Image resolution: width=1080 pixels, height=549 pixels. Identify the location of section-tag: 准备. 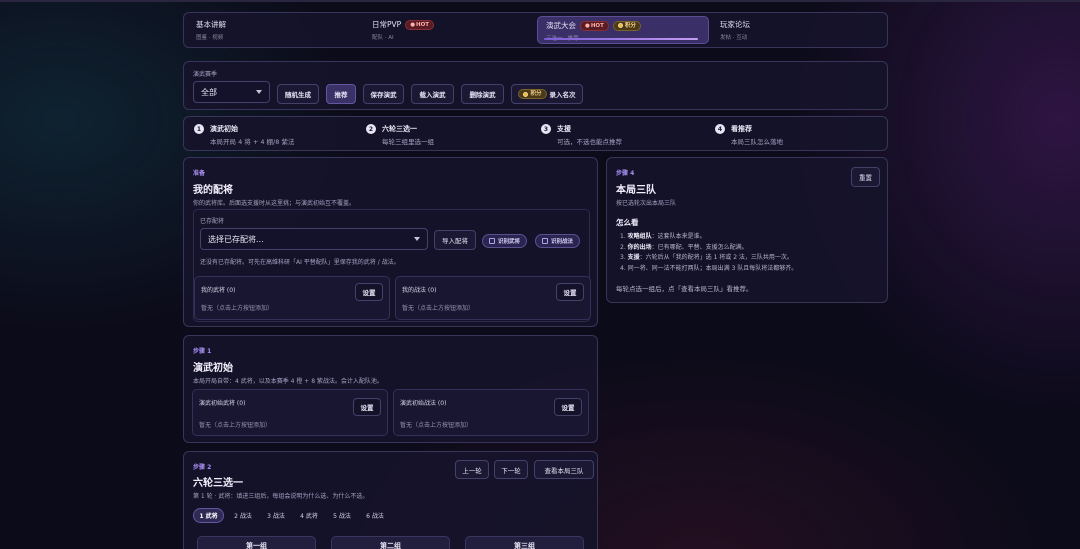
(199, 173).